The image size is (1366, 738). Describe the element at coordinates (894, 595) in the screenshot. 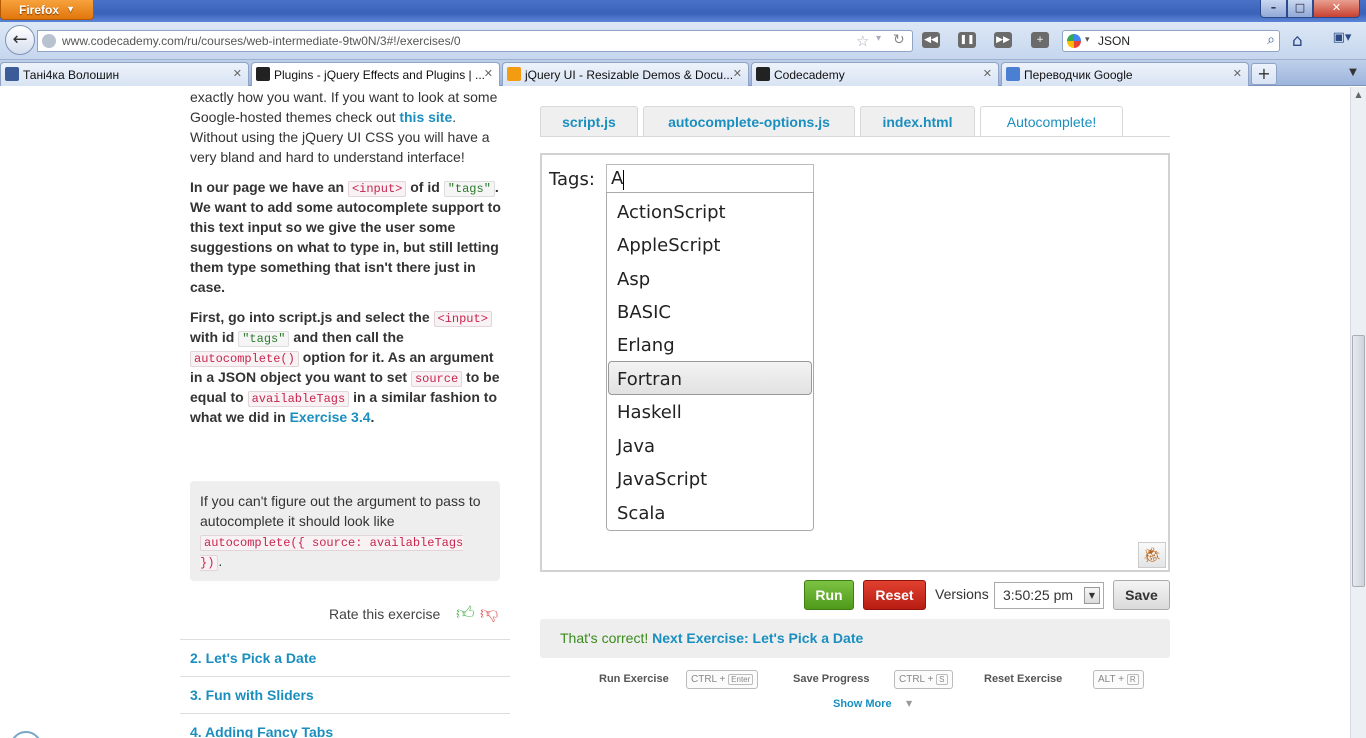

I see `reset-button: Reset` at that location.